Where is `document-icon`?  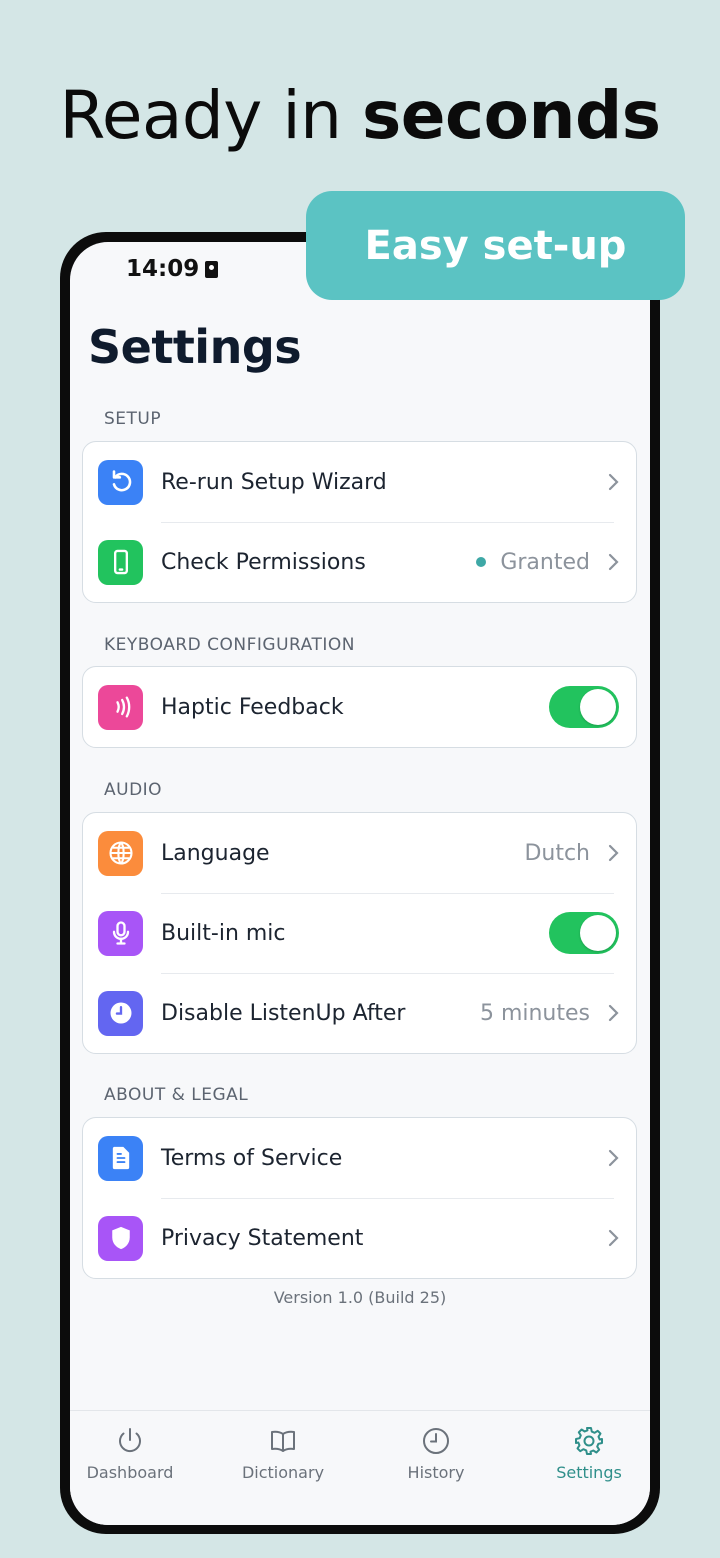 document-icon is located at coordinates (120, 1158).